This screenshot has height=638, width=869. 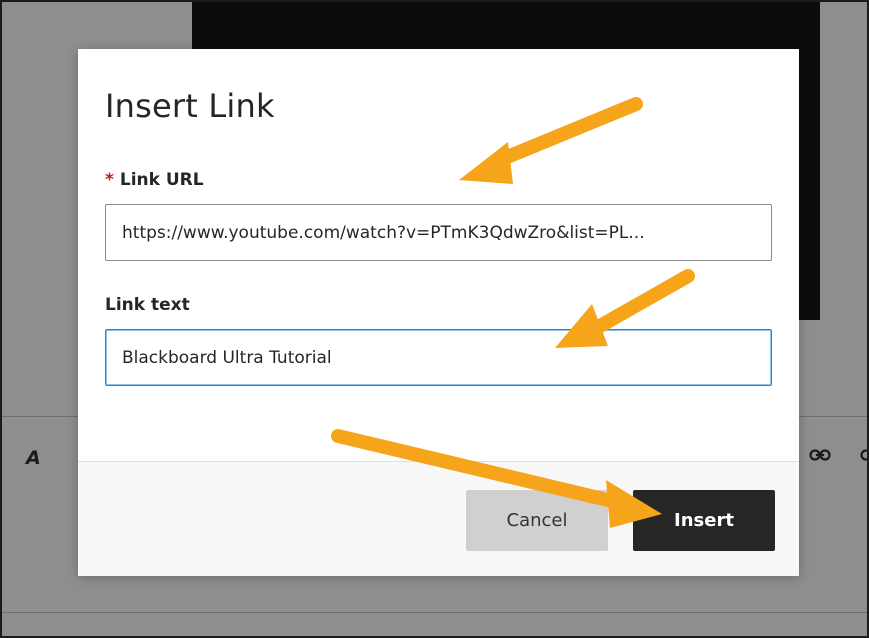 What do you see at coordinates (33, 458) in the screenshot?
I see `font-size-icon: A` at bounding box center [33, 458].